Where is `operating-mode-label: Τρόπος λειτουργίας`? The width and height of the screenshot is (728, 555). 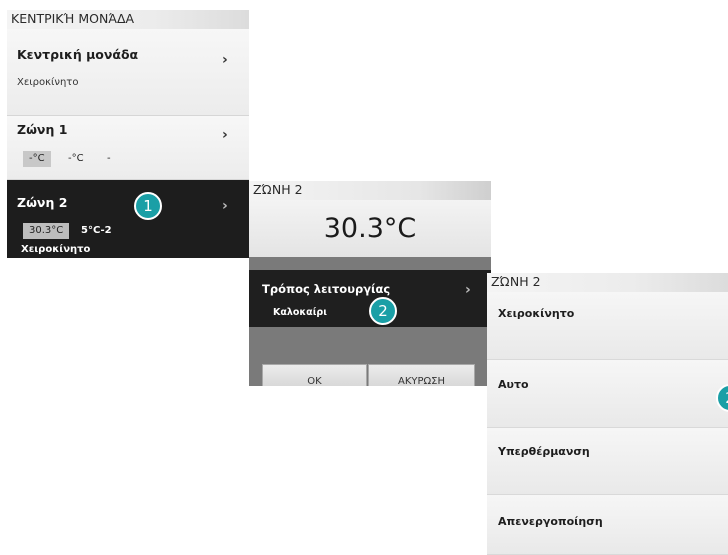
operating-mode-label: Τρόπος λειτουργίας is located at coordinates (326, 289).